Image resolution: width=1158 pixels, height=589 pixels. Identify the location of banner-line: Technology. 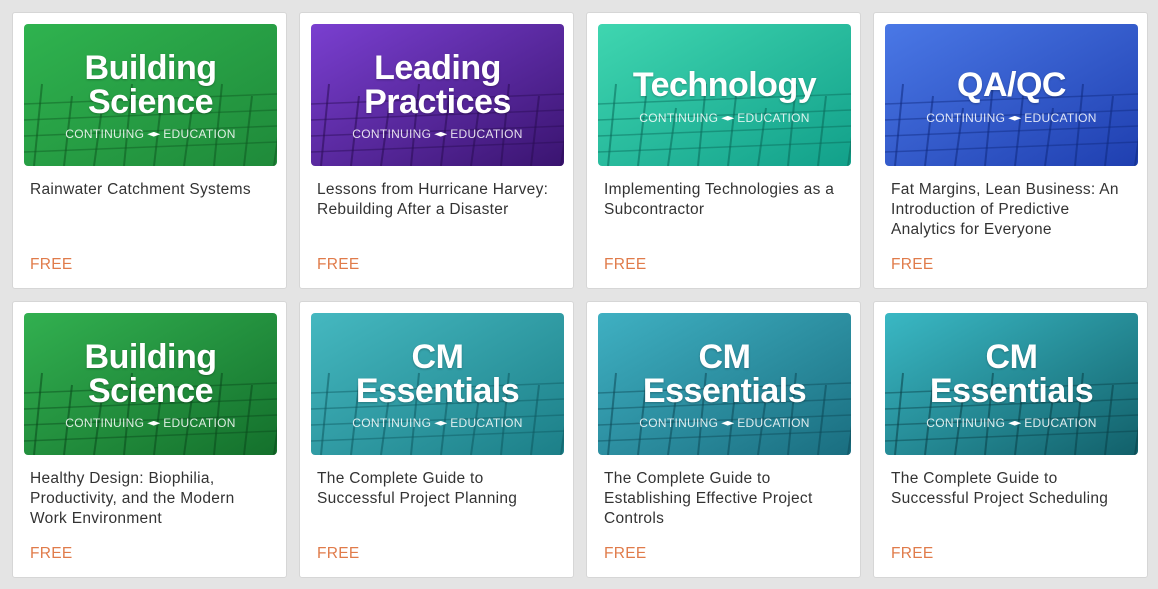
(724, 85).